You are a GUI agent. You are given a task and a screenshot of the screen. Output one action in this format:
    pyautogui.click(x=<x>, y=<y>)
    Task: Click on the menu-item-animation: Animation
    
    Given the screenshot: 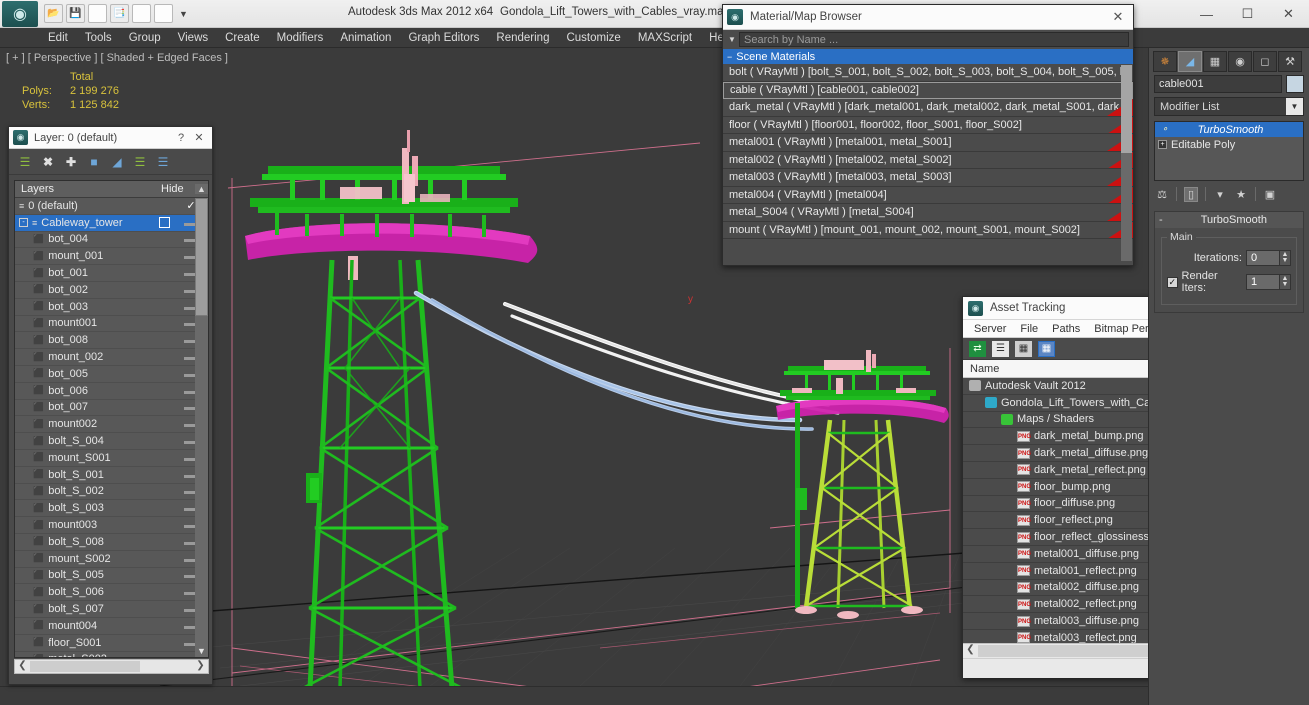 What is the action you would take?
    pyautogui.click(x=365, y=38)
    